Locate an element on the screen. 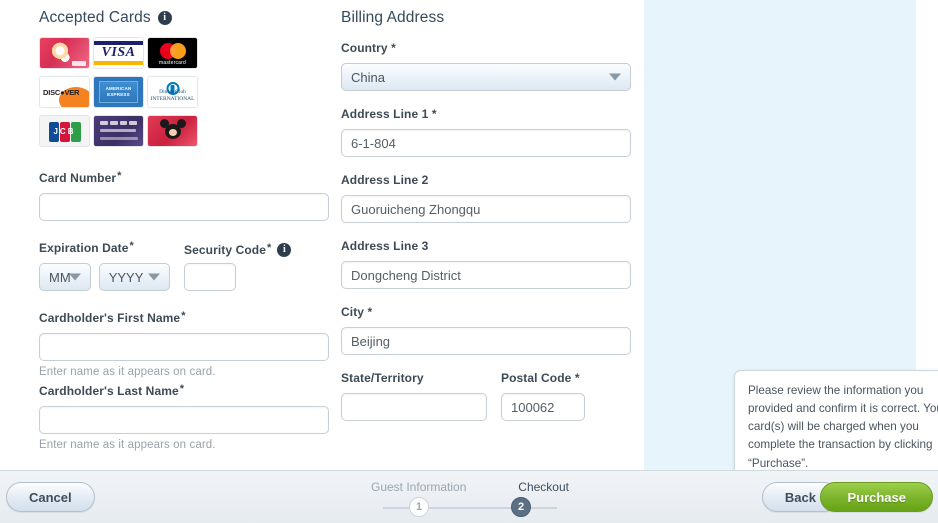 This screenshot has height=523, width=938. first-name-input is located at coordinates (184, 347).